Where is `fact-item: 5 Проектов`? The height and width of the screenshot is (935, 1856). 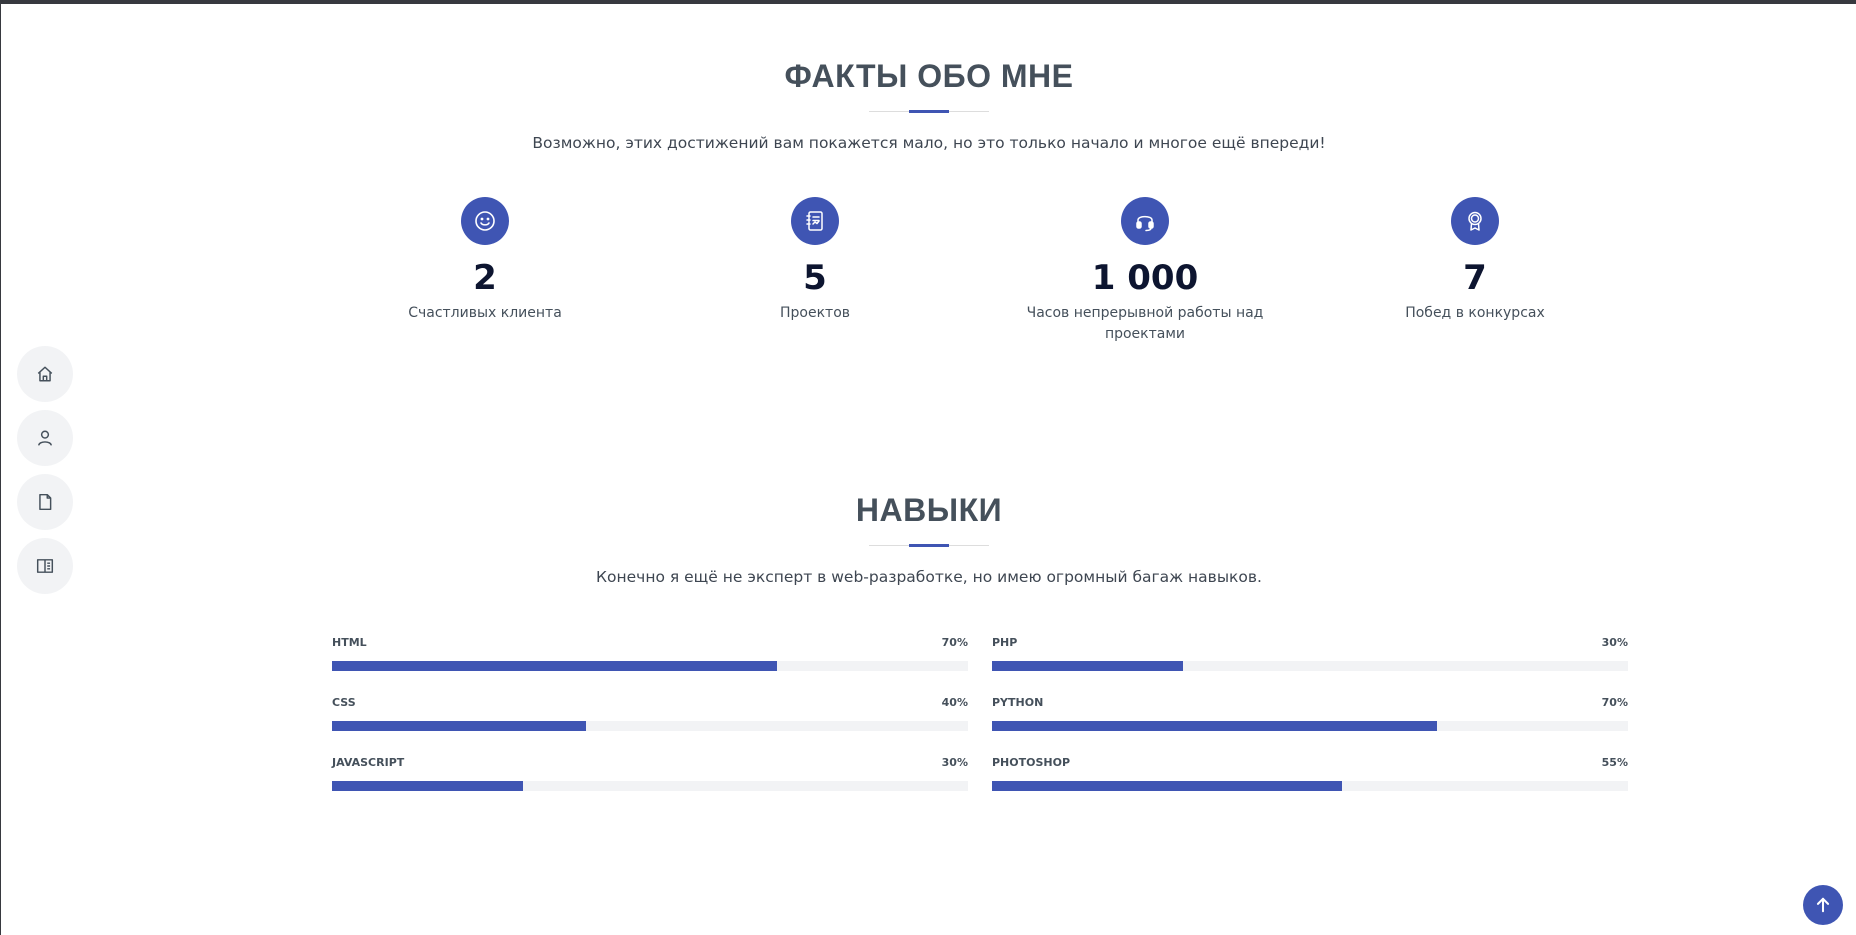
fact-item: 5 Проектов is located at coordinates (815, 260).